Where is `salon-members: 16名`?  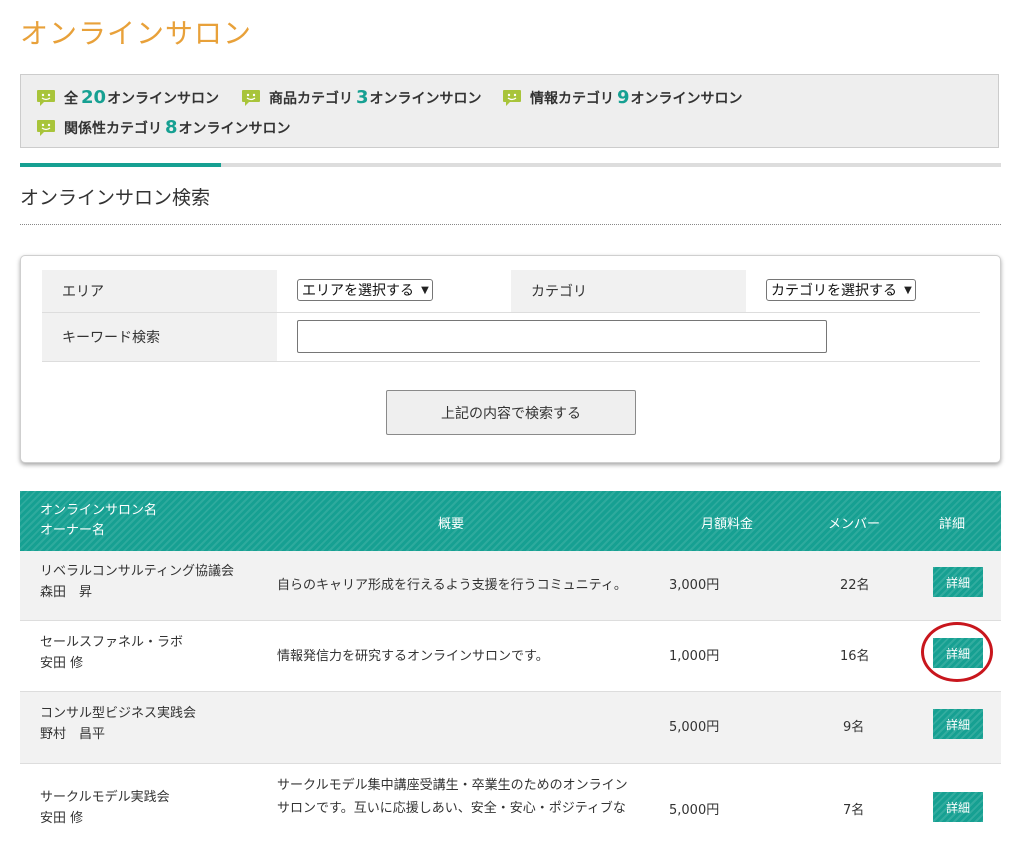
salon-members: 16名 is located at coordinates (855, 656).